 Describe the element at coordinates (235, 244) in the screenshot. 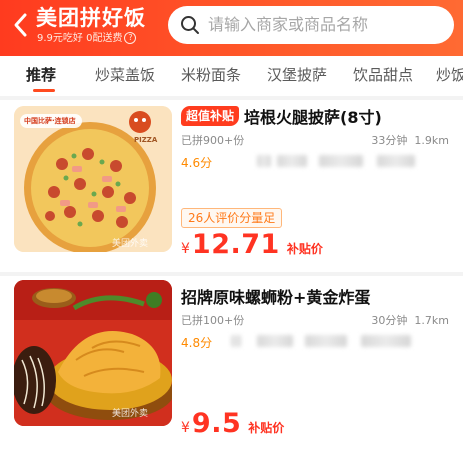

I see `price-value: 12.71` at that location.